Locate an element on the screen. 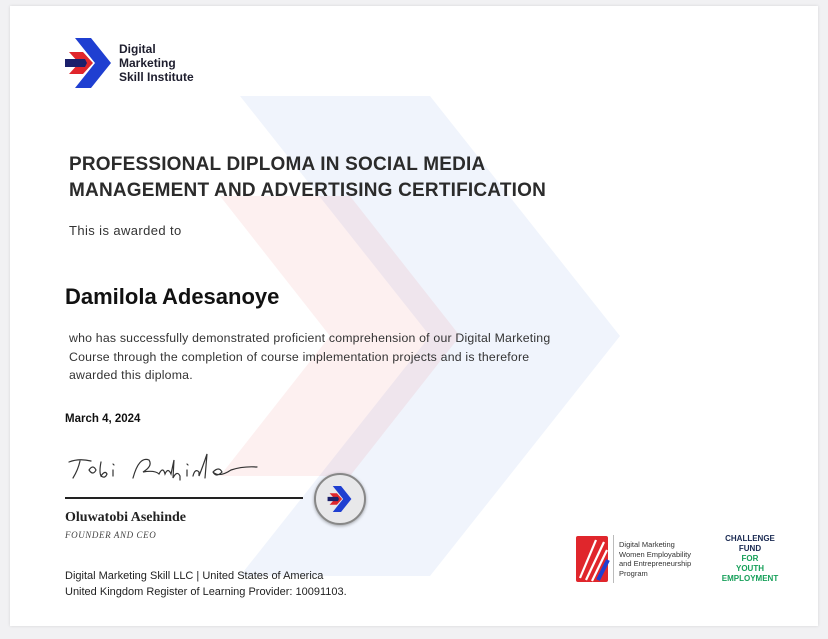 The width and height of the screenshot is (828, 639). description-line: awarded this diploma. is located at coordinates (131, 375).